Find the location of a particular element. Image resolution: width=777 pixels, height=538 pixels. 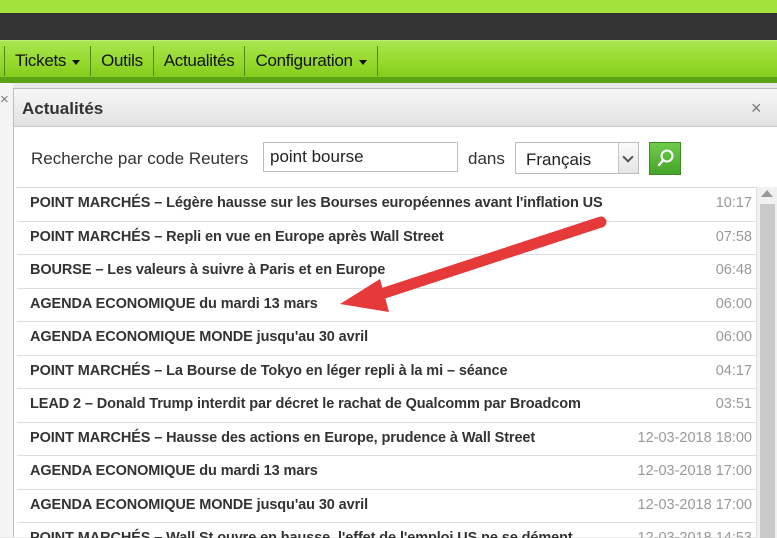

menu-item-actualites: Actualités is located at coordinates (200, 61).